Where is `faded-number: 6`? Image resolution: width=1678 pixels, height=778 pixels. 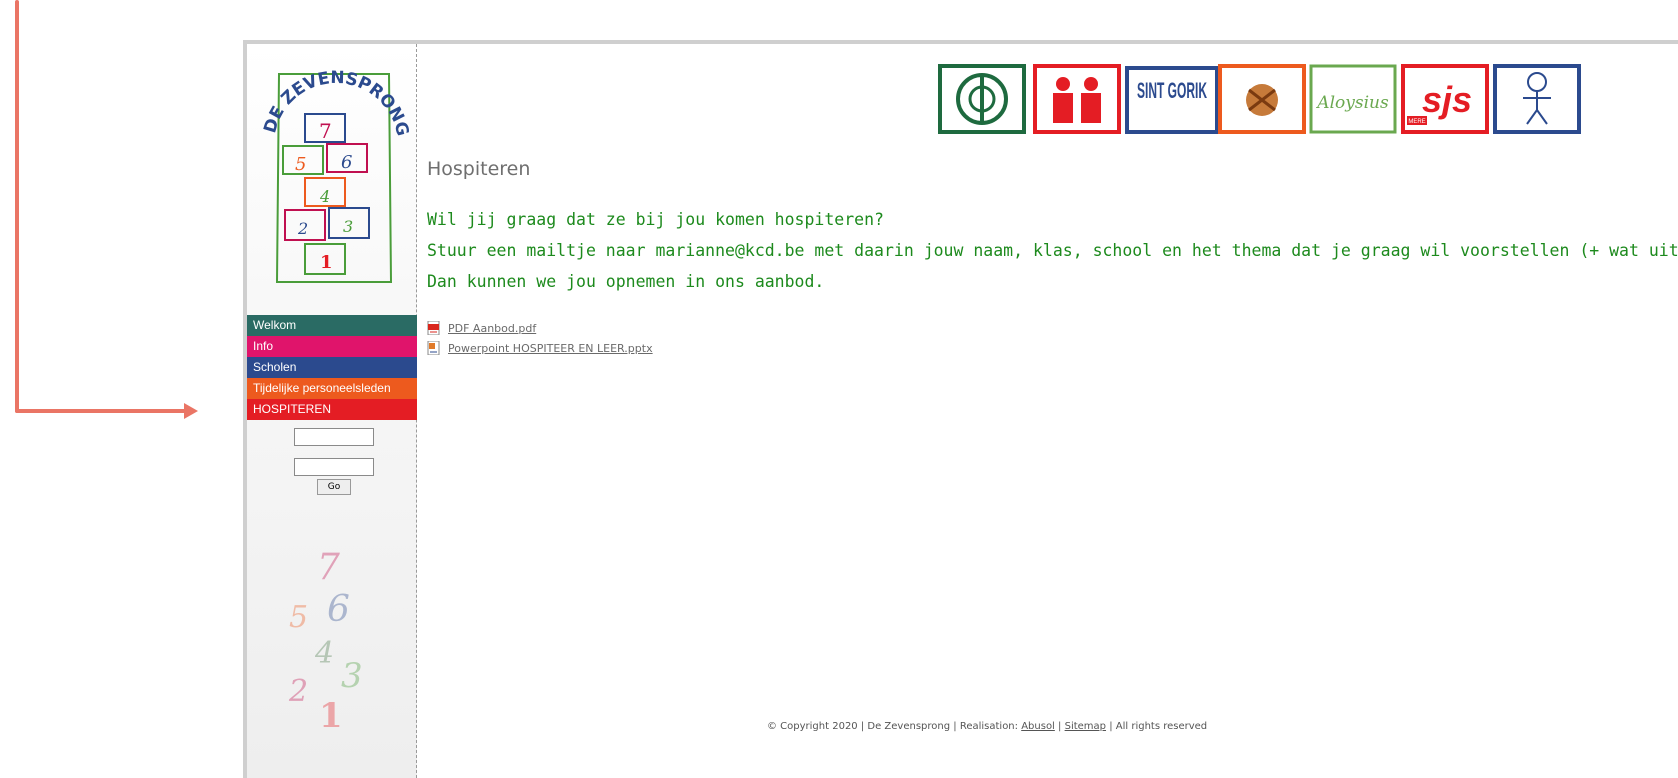 faded-number: 6 is located at coordinates (338, 609).